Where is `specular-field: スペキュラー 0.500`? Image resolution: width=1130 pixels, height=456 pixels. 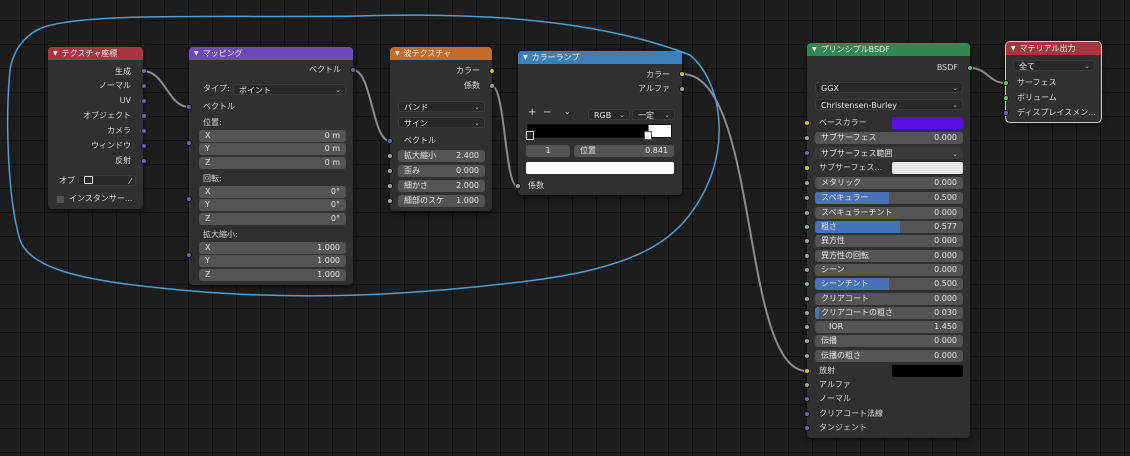 specular-field: スペキュラー 0.500 is located at coordinates (889, 198).